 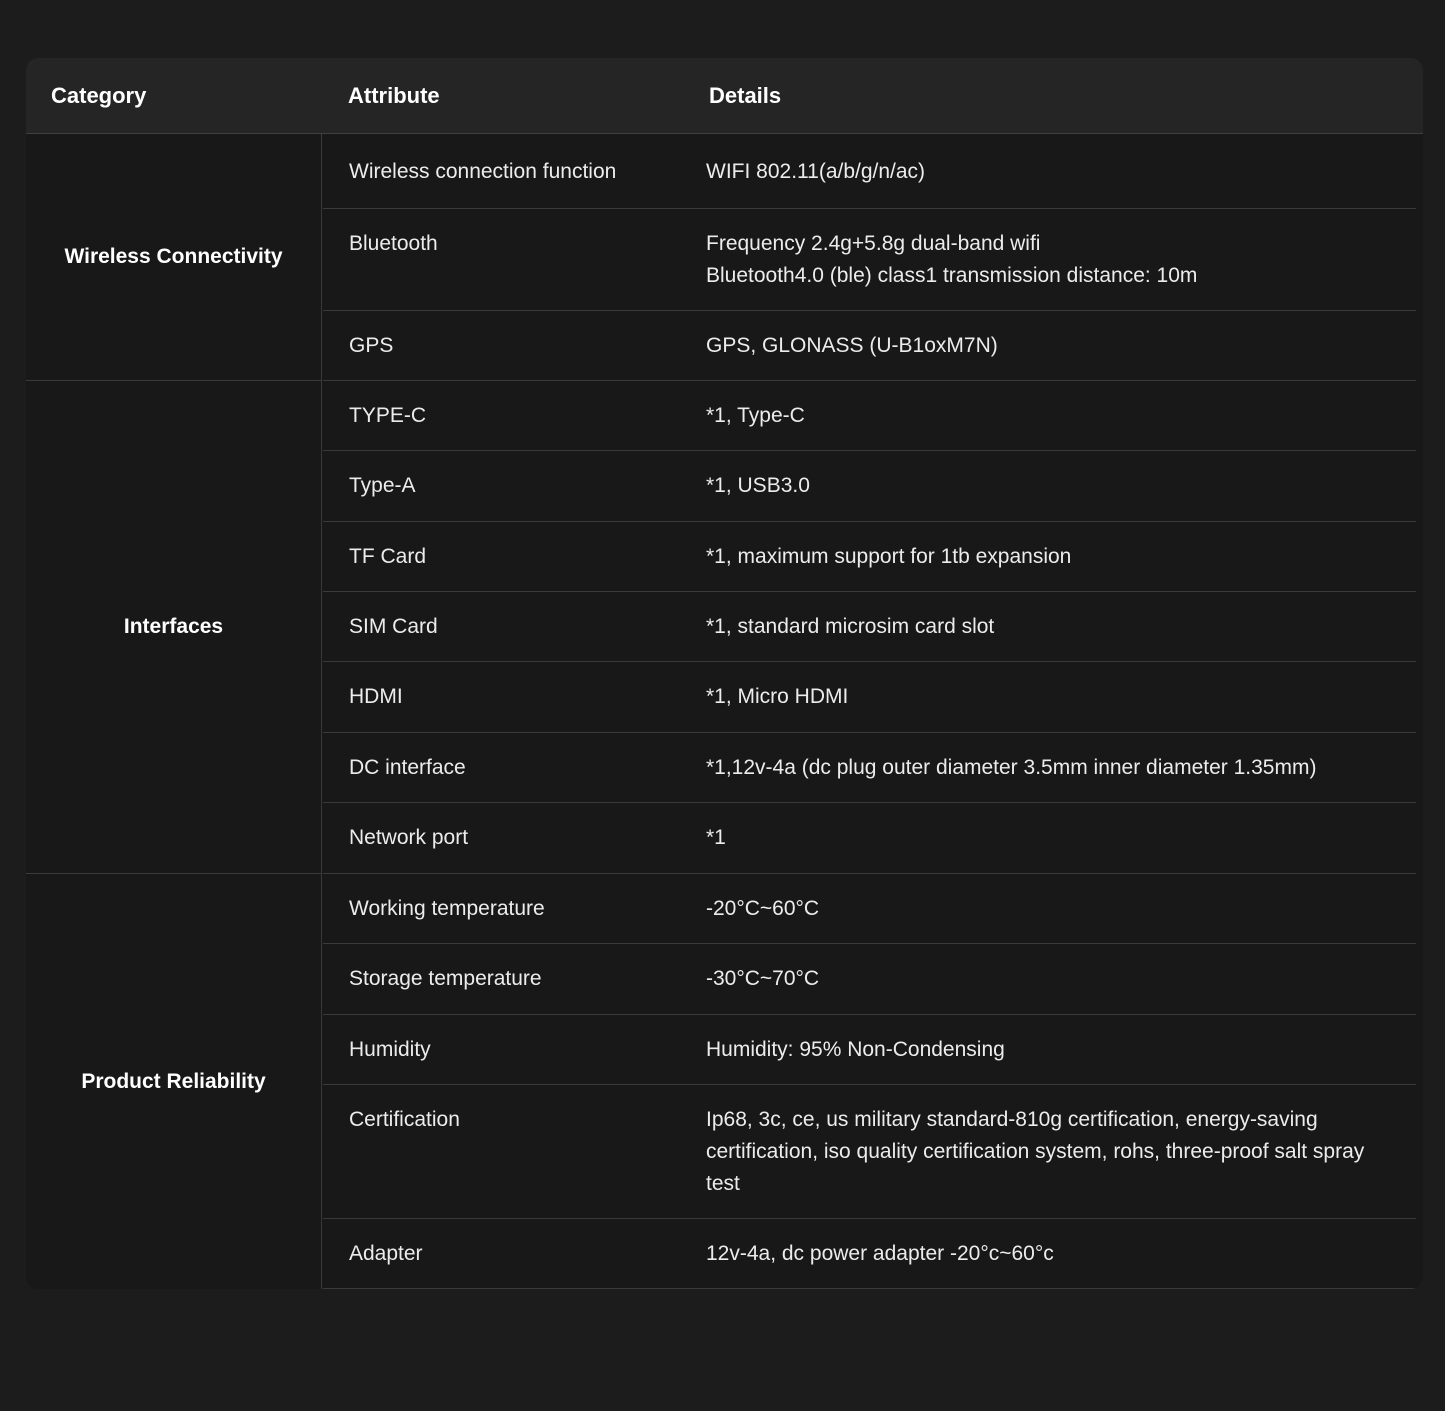 What do you see at coordinates (386, 1253) in the screenshot?
I see `attribute-cell: Adapter` at bounding box center [386, 1253].